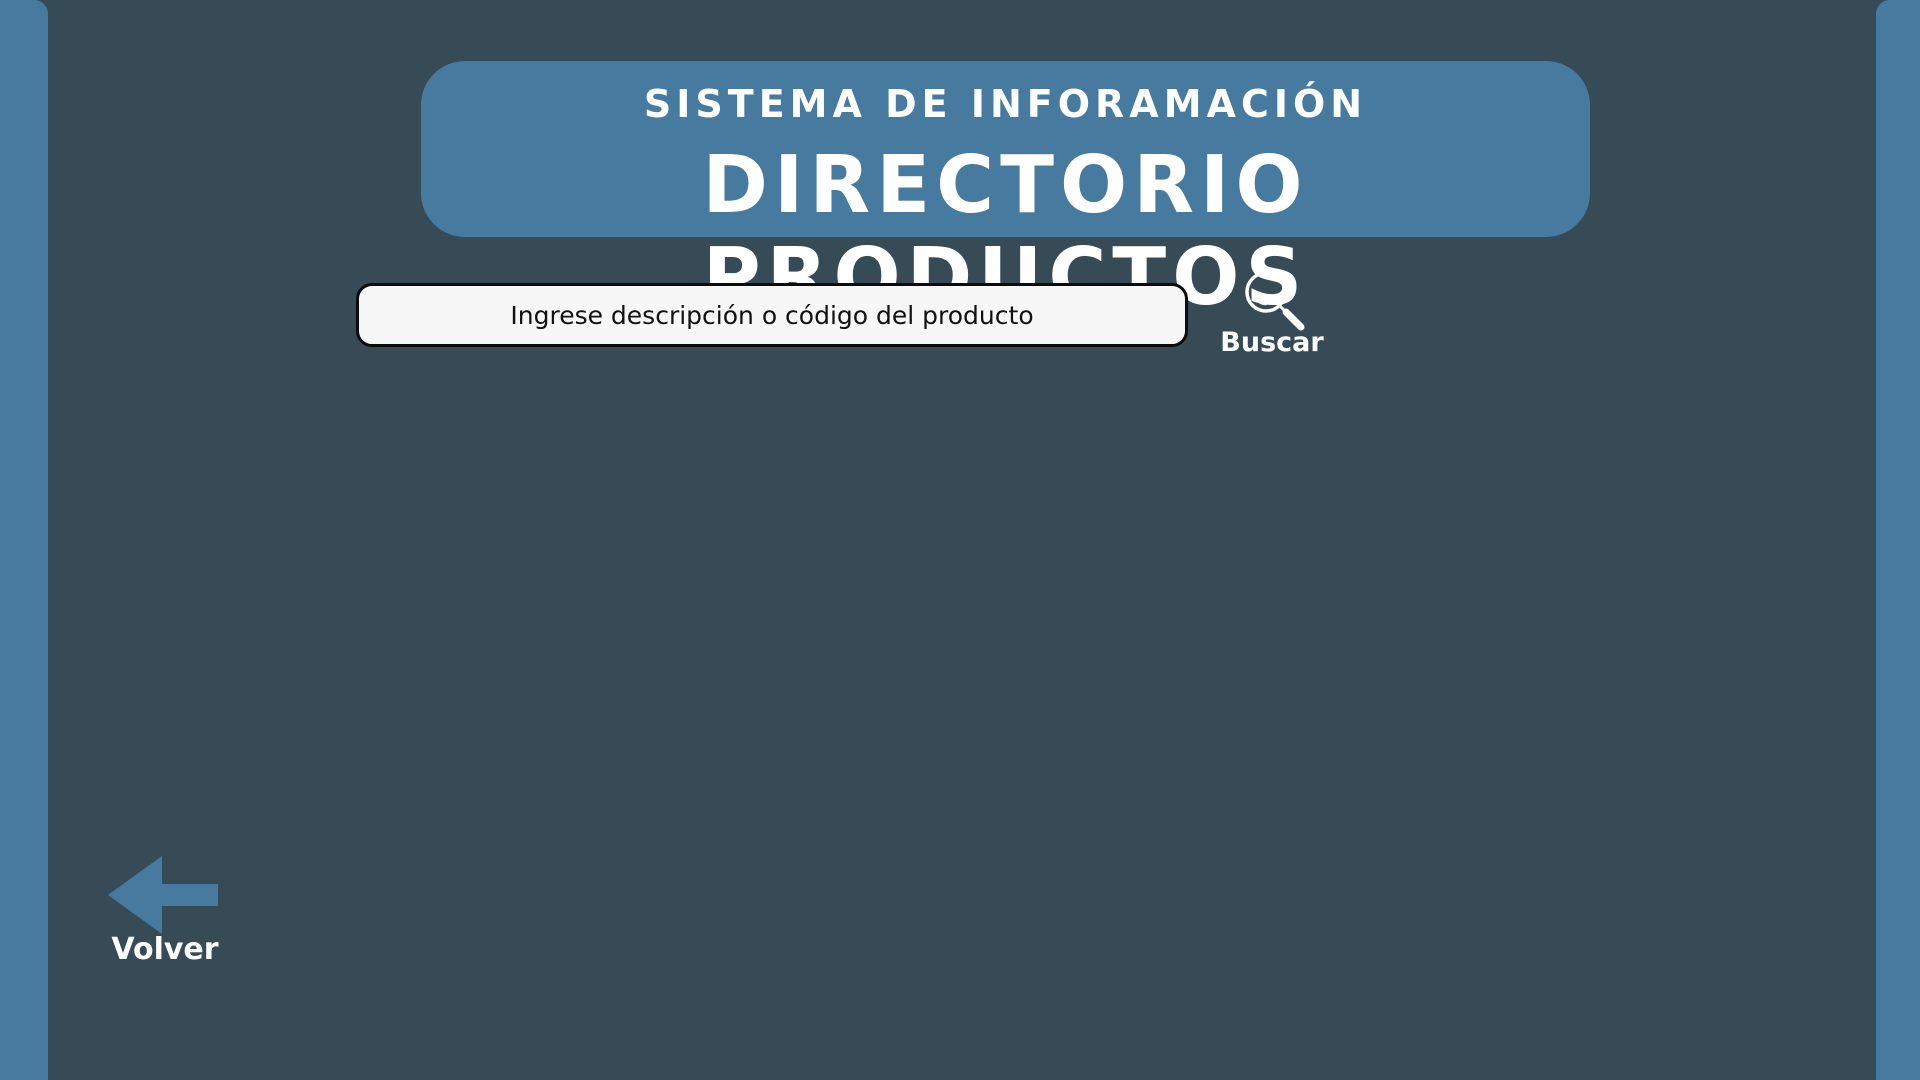 This screenshot has width=1920, height=1080. What do you see at coordinates (1005, 104) in the screenshot?
I see `header-subtitle: SISTEMA DE INFORAMACIÓN` at bounding box center [1005, 104].